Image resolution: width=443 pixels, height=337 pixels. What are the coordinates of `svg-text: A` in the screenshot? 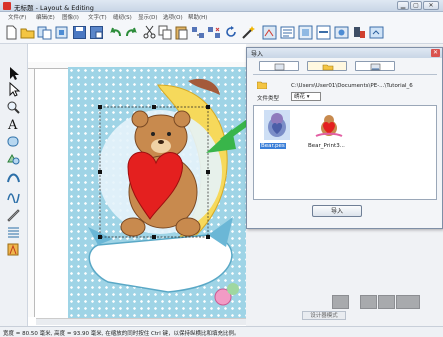 It's located at (12, 124).